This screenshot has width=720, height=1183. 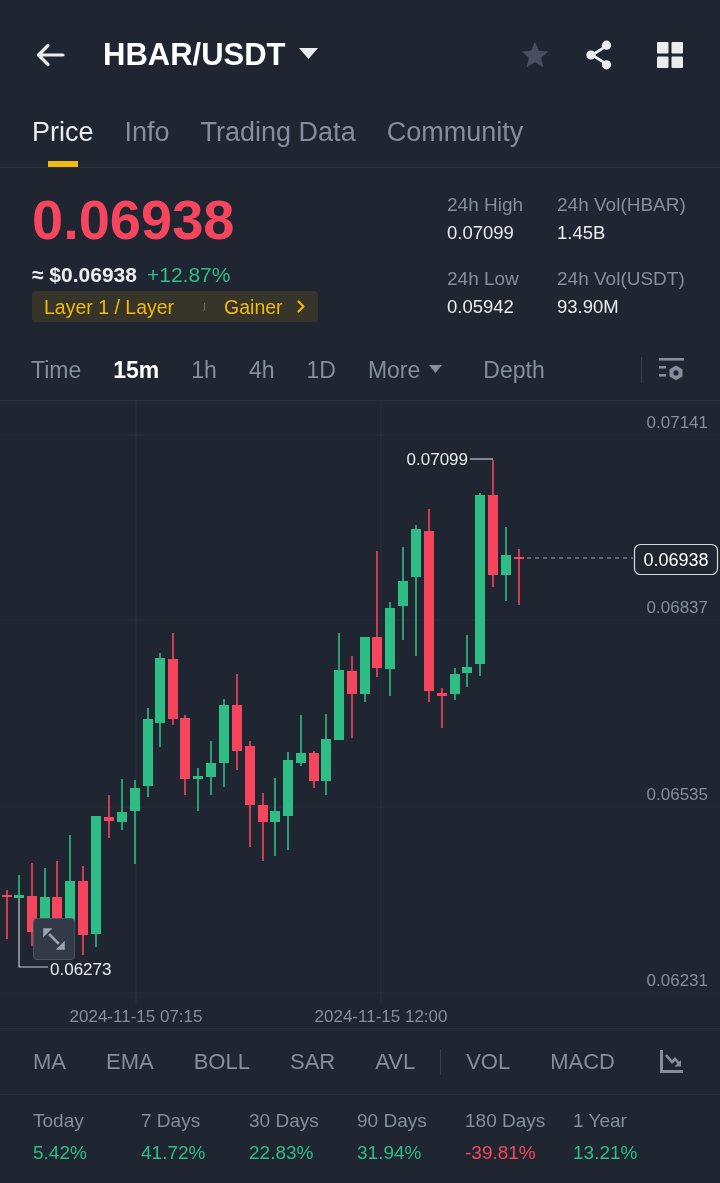 I want to click on indicator-tab: MACD, so click(x=582, y=1061).